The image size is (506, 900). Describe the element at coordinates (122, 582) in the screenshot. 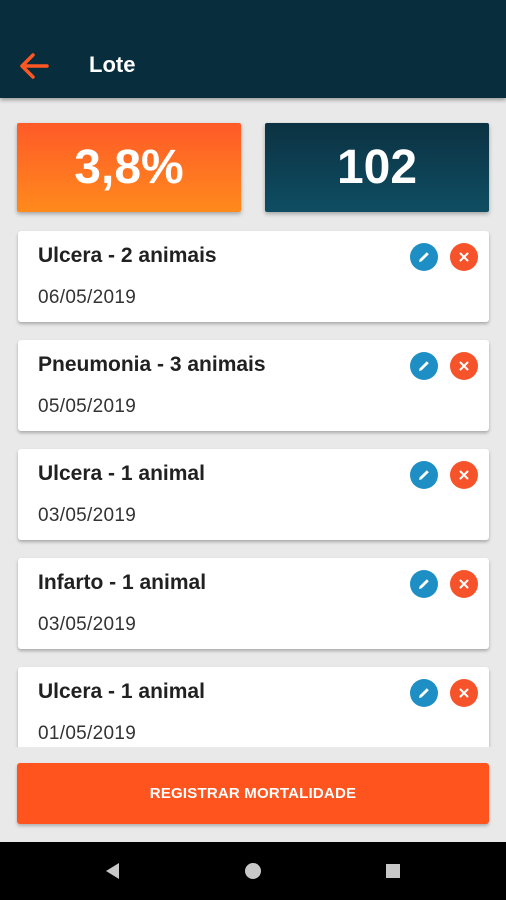

I see `record-title: Infarto - 1 animal` at that location.